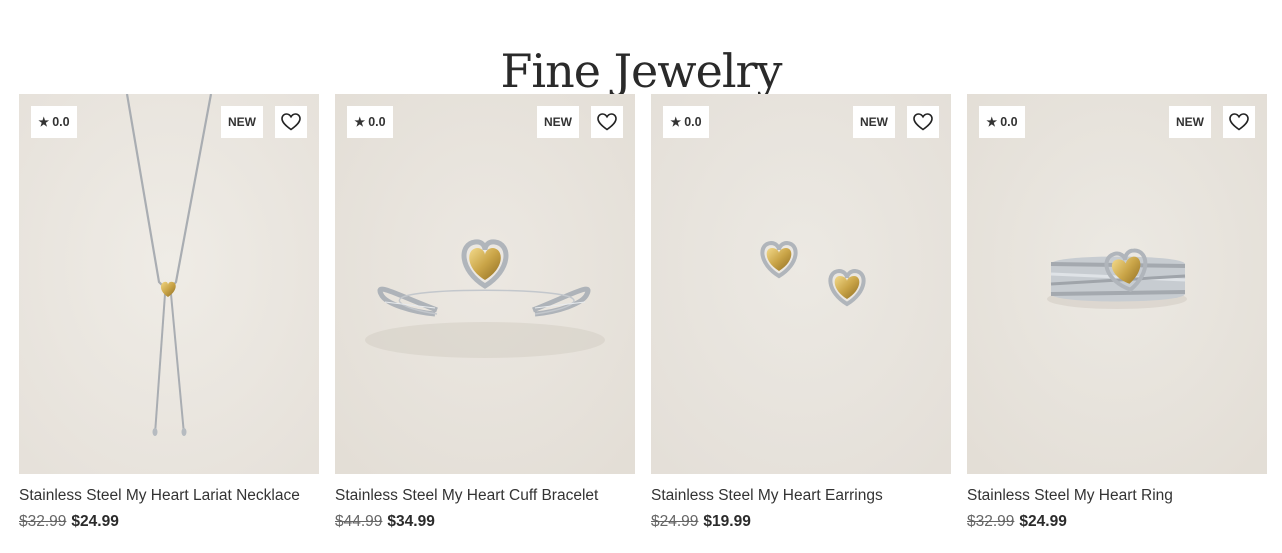  I want to click on original-price: $44.99, so click(359, 521).